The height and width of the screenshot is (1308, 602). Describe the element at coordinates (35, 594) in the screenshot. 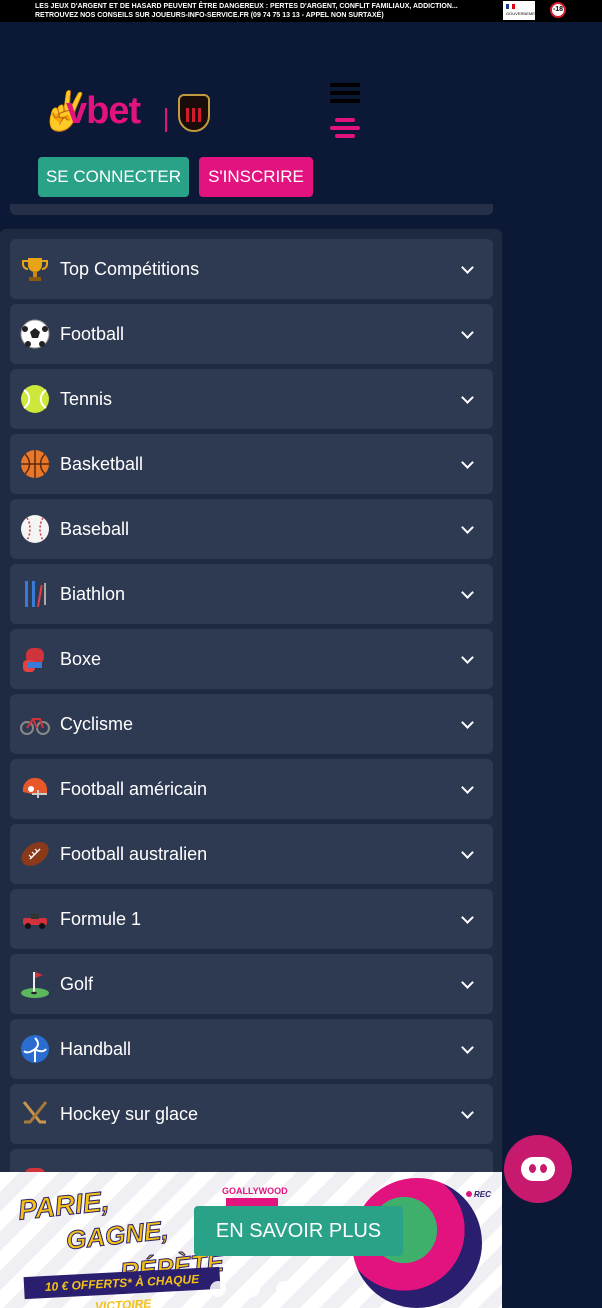

I see `biathlon-icon` at that location.